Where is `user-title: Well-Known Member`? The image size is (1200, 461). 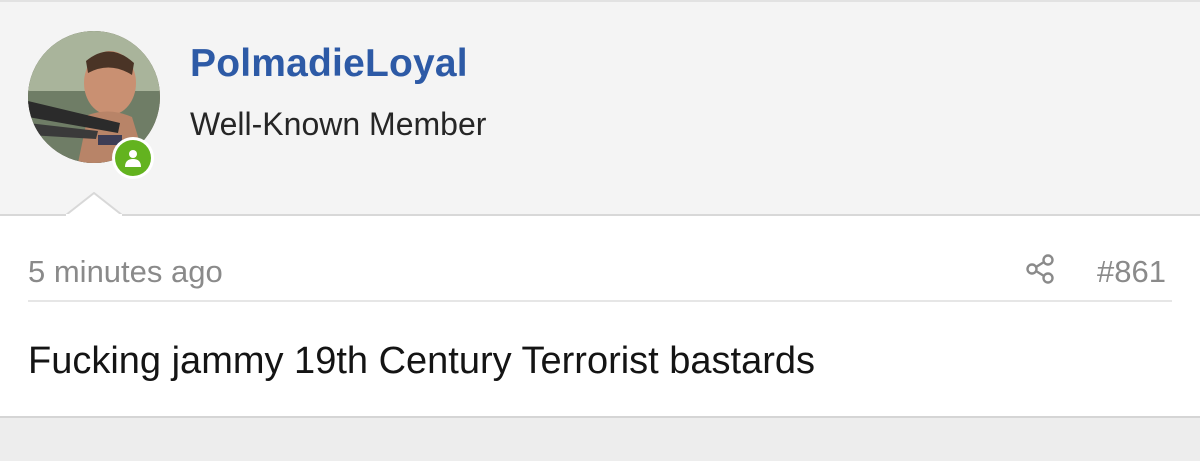
user-title: Well-Known Member is located at coordinates (338, 124).